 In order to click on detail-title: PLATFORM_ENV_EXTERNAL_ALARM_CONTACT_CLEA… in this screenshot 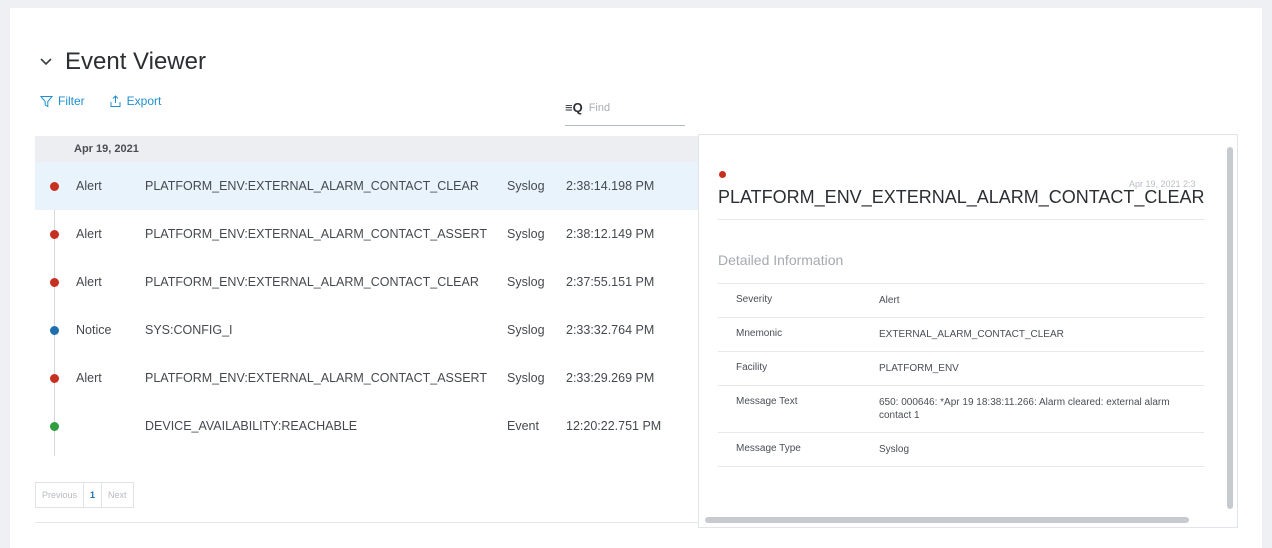, I will do `click(961, 197)`.